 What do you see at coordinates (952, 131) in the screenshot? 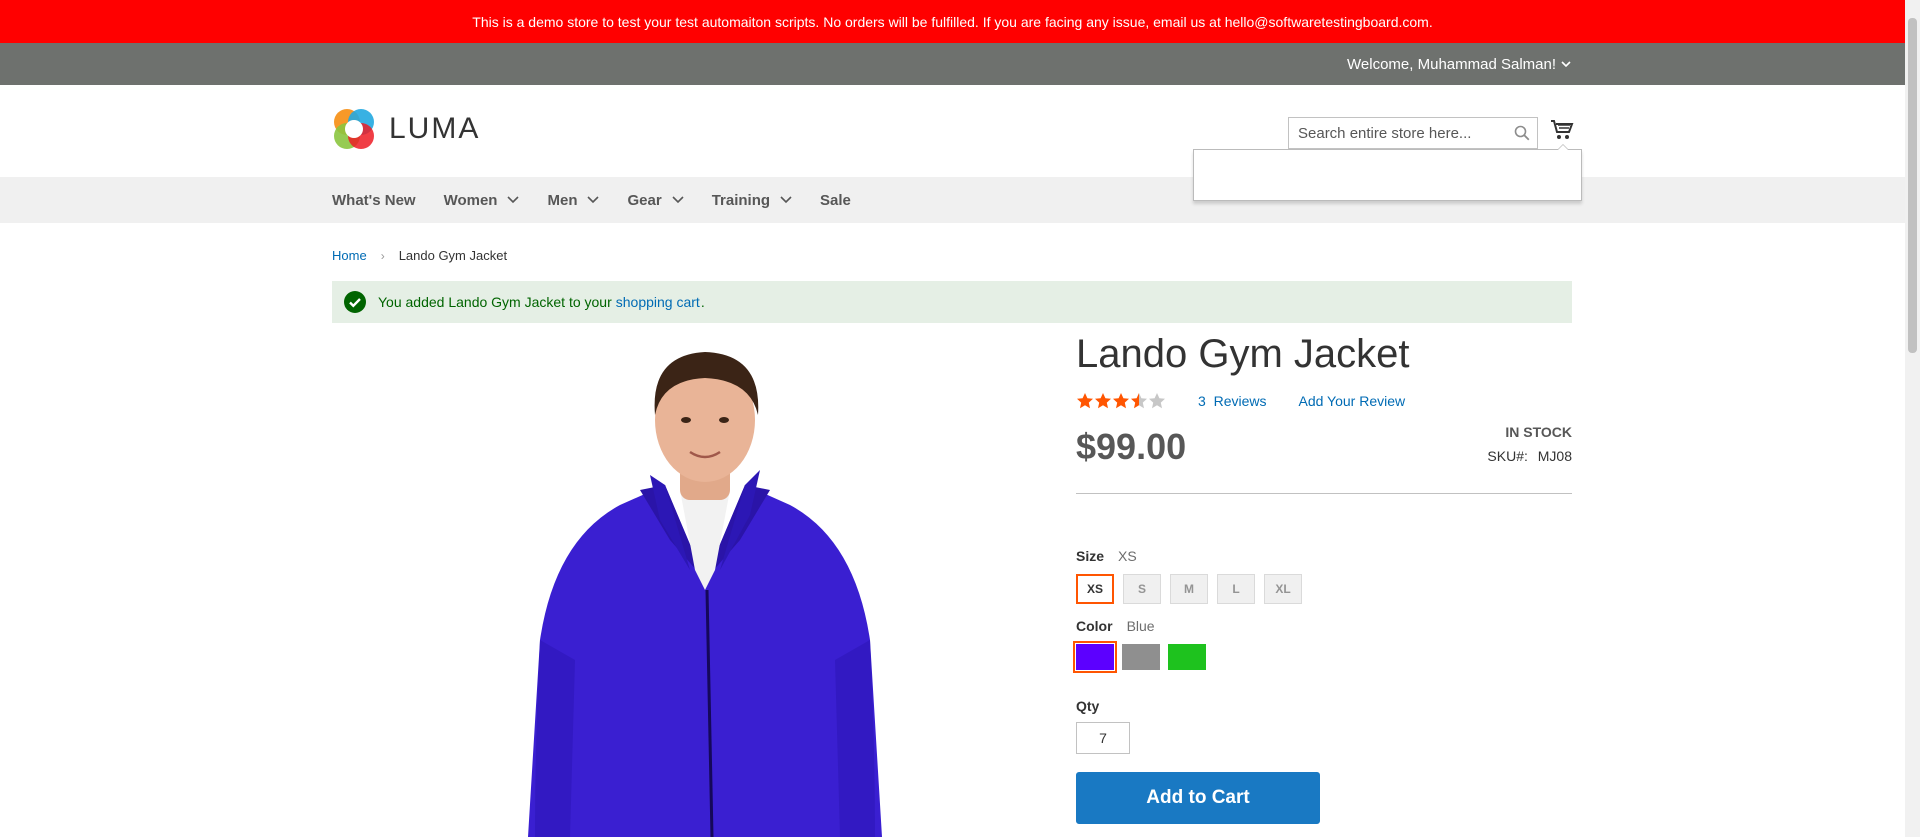
I see `page-header: LUMA` at bounding box center [952, 131].